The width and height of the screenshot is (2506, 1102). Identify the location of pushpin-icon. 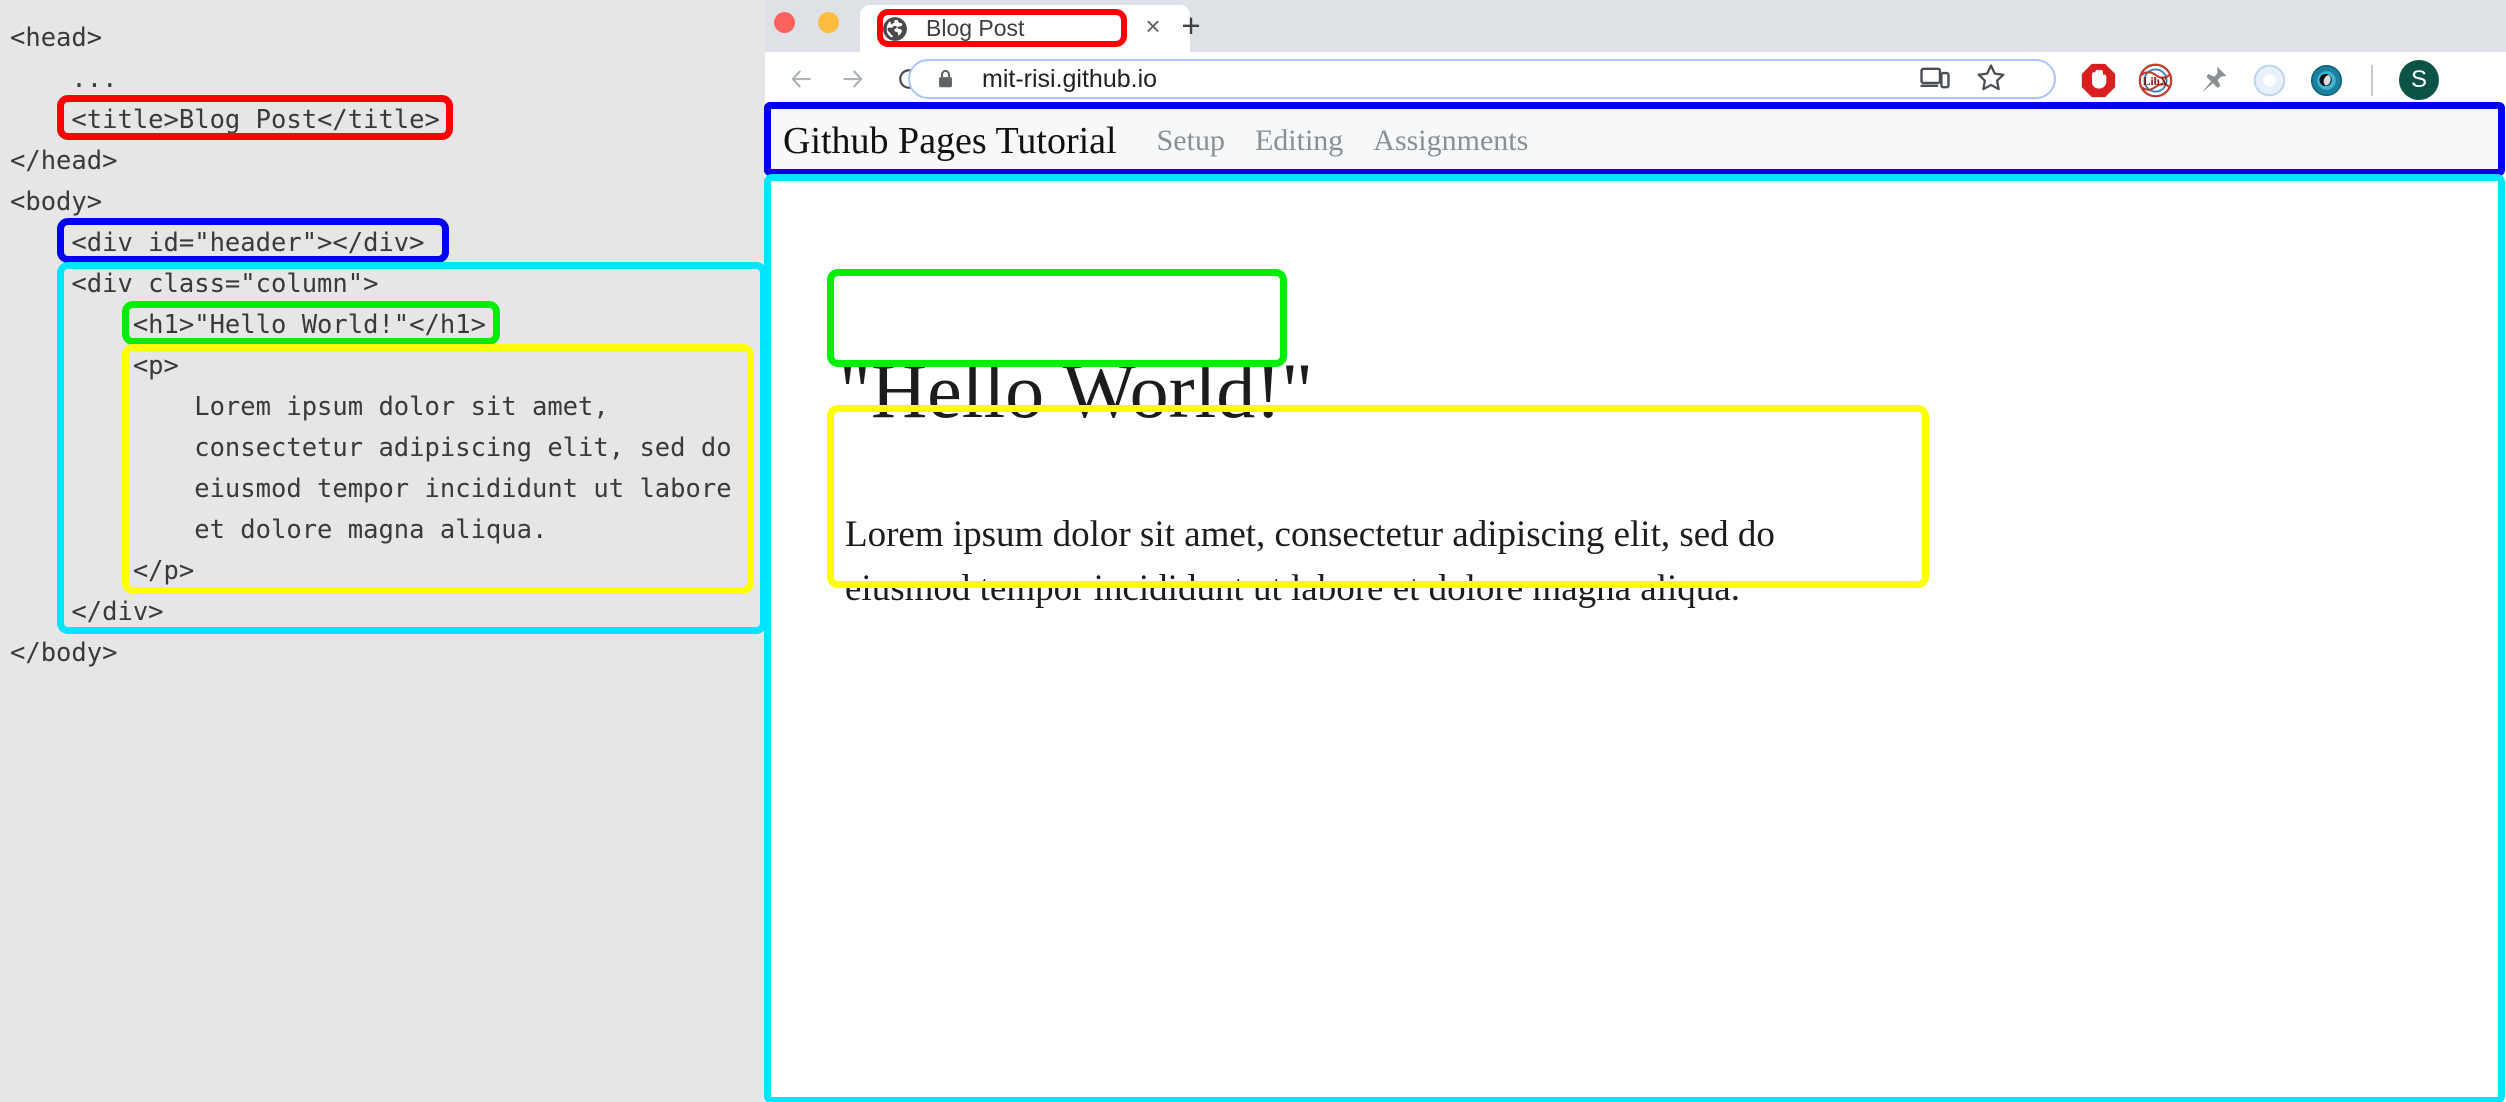
(2212, 80).